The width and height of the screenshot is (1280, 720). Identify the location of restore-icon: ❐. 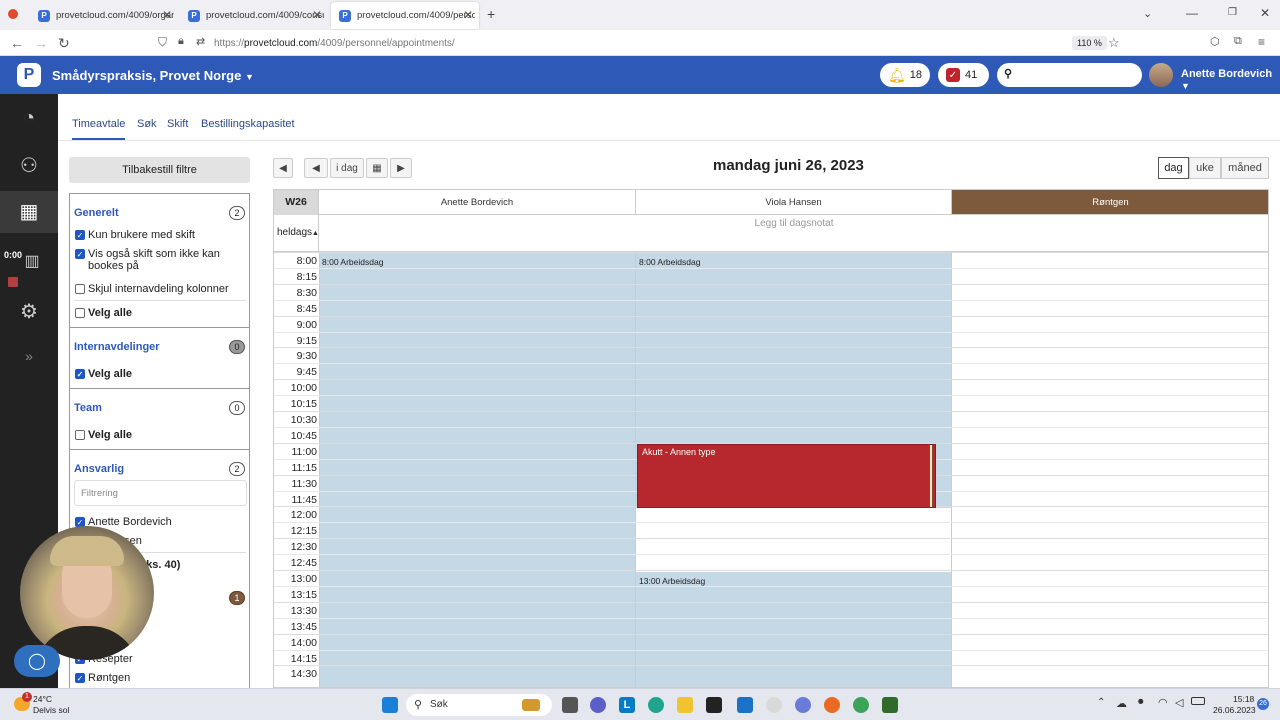
(1232, 12).